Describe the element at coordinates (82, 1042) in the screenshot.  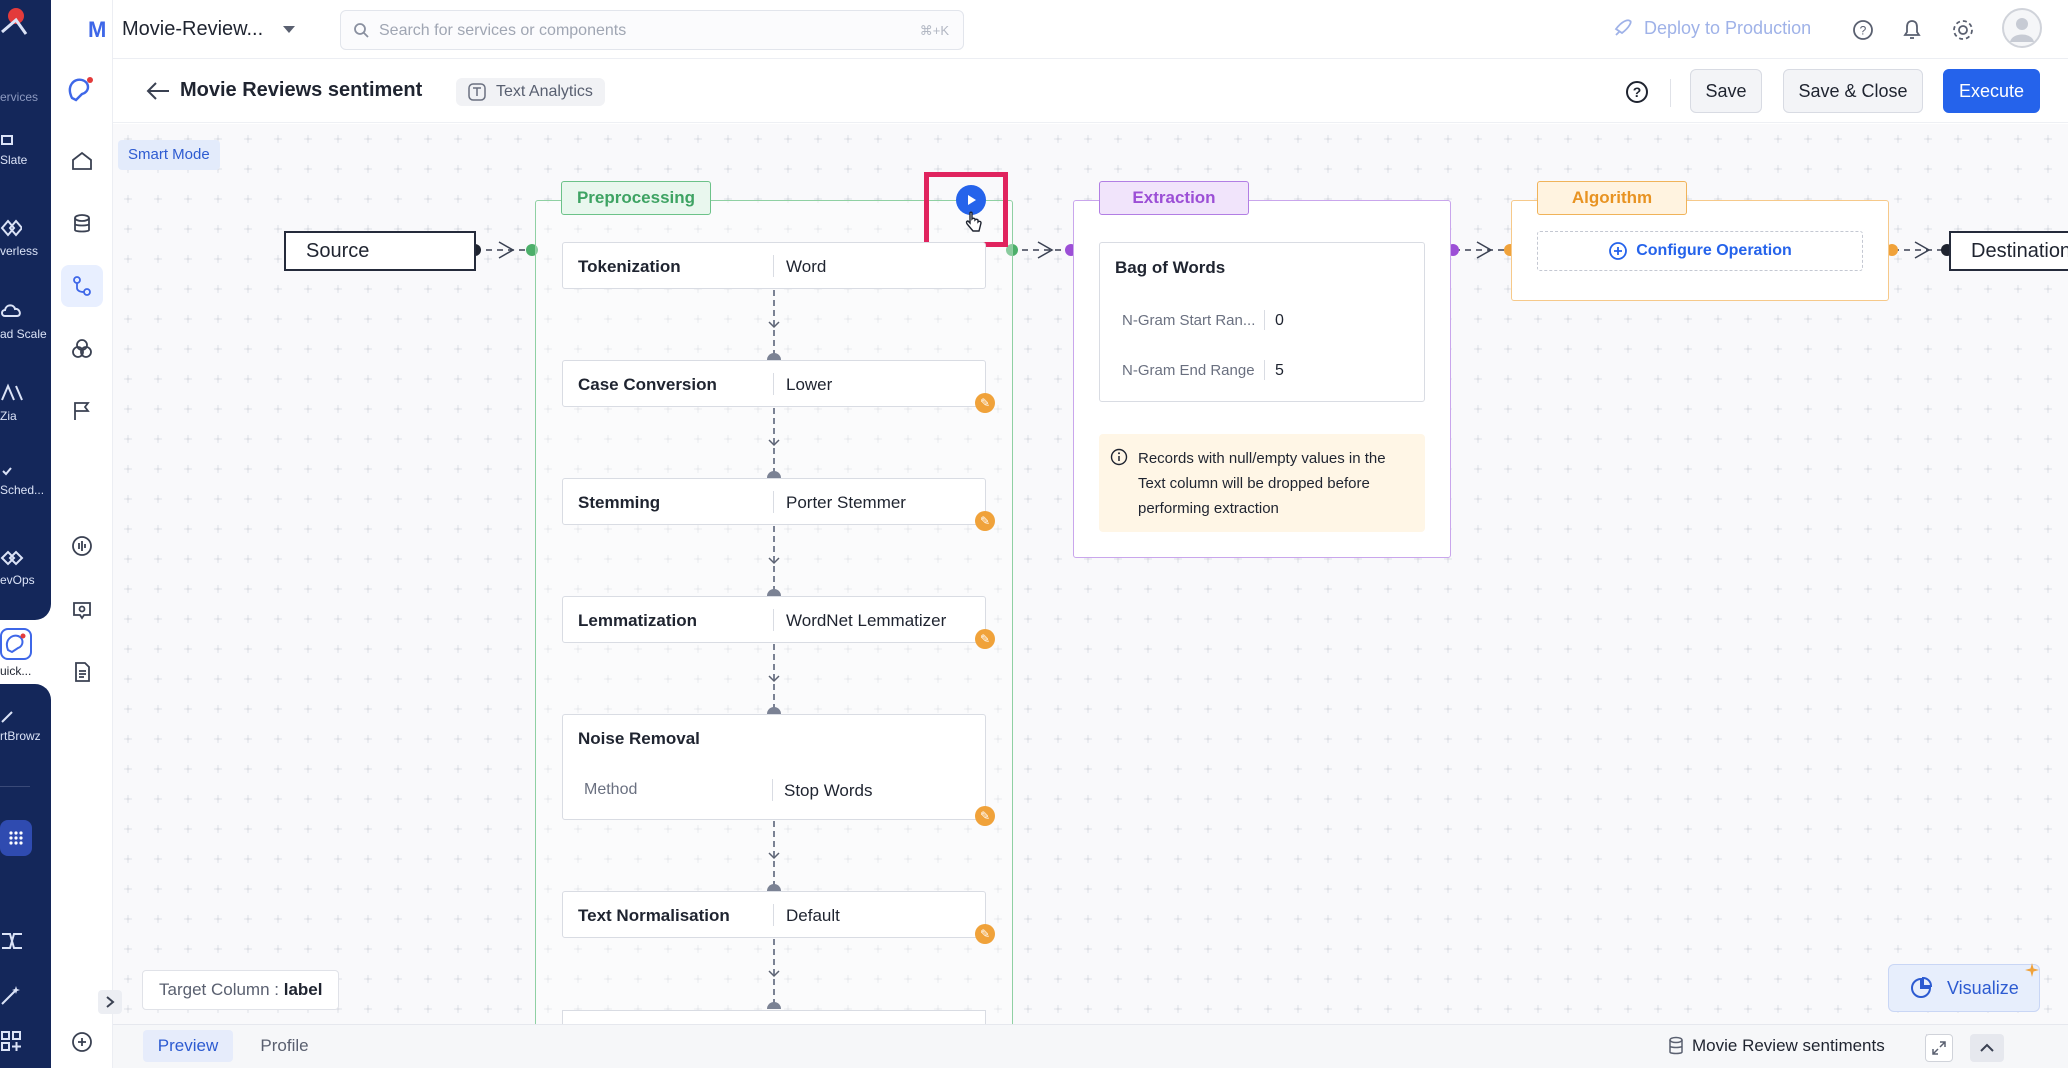
I see `sidebar-add-icon` at that location.